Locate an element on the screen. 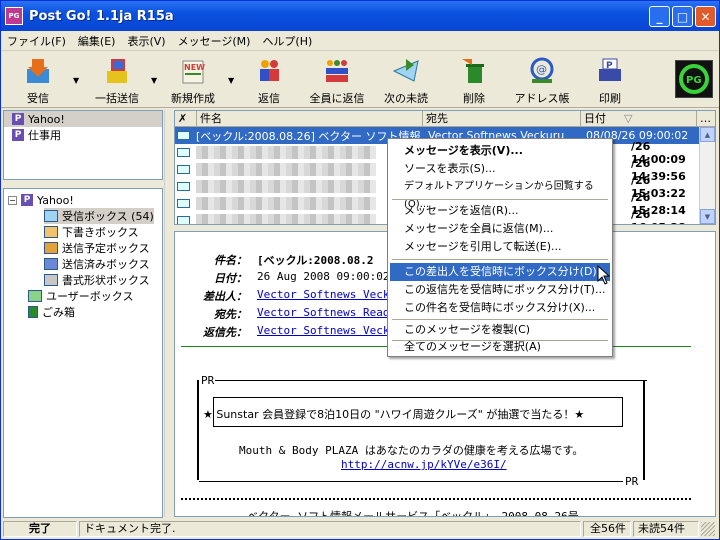  menu-file: ファイル(F) is located at coordinates (36, 41).